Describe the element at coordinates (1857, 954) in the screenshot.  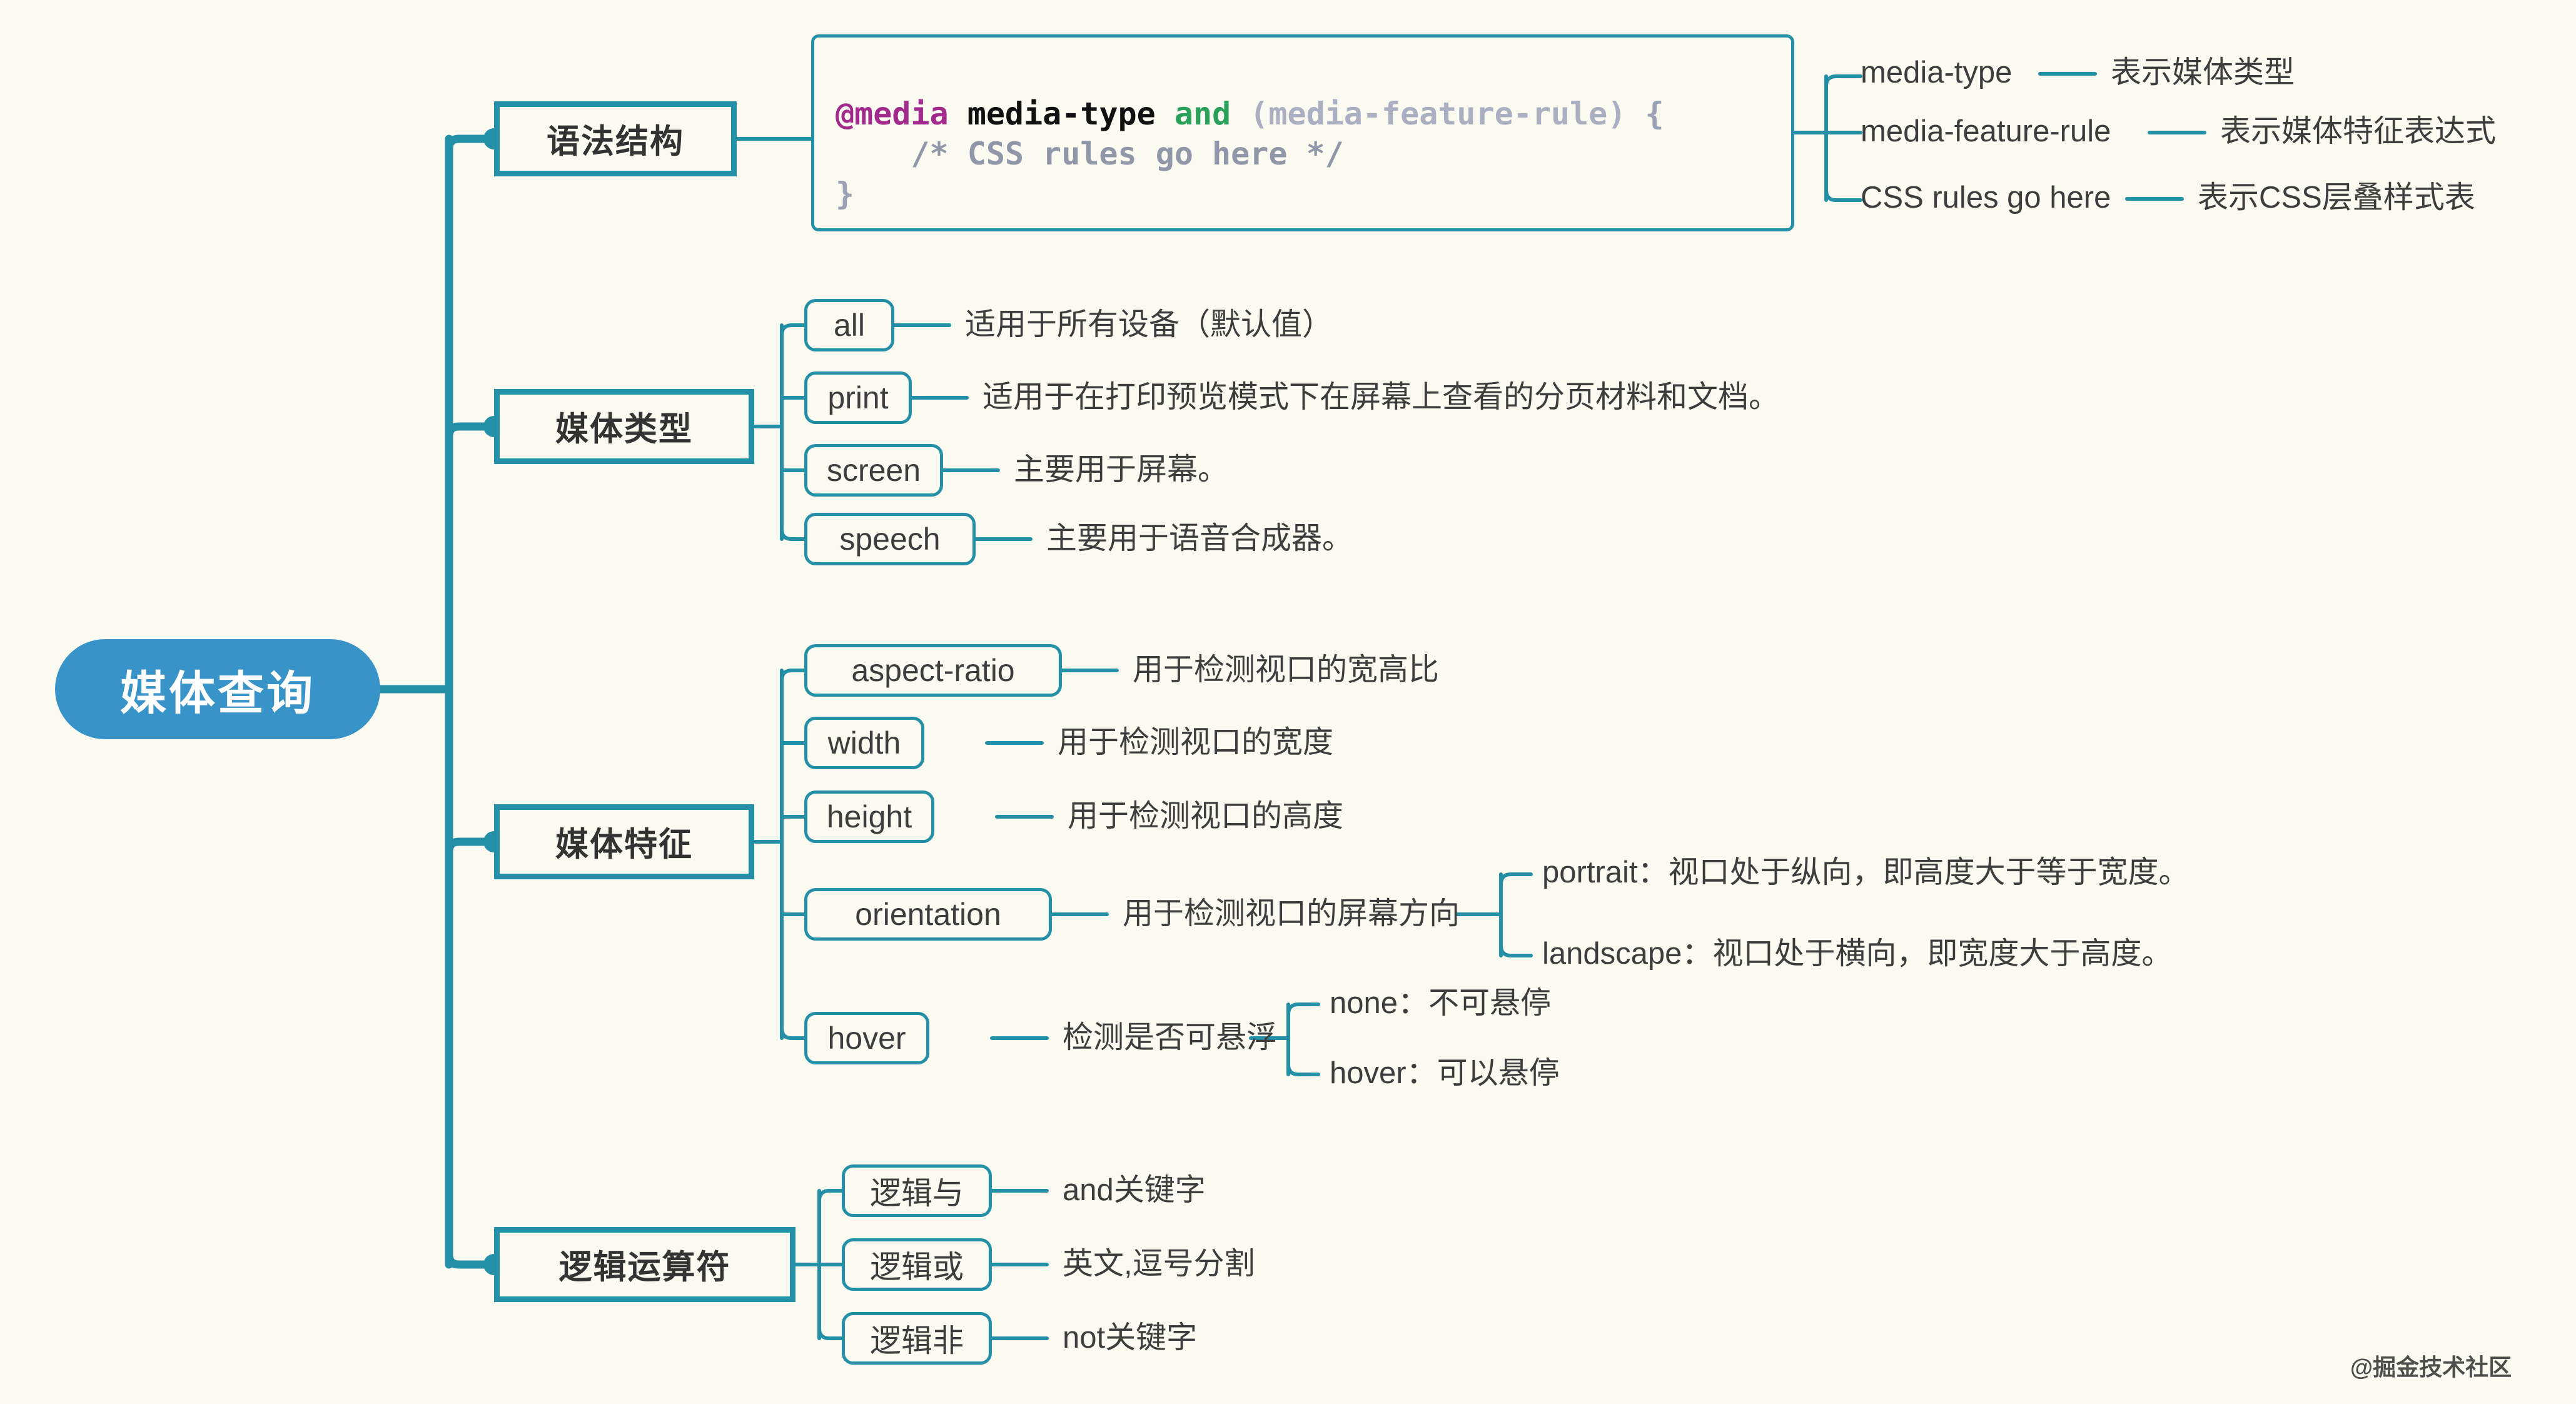
I see `desc-orientation-landscape: landscape：视口处于横向，即宽度大于高度。` at that location.